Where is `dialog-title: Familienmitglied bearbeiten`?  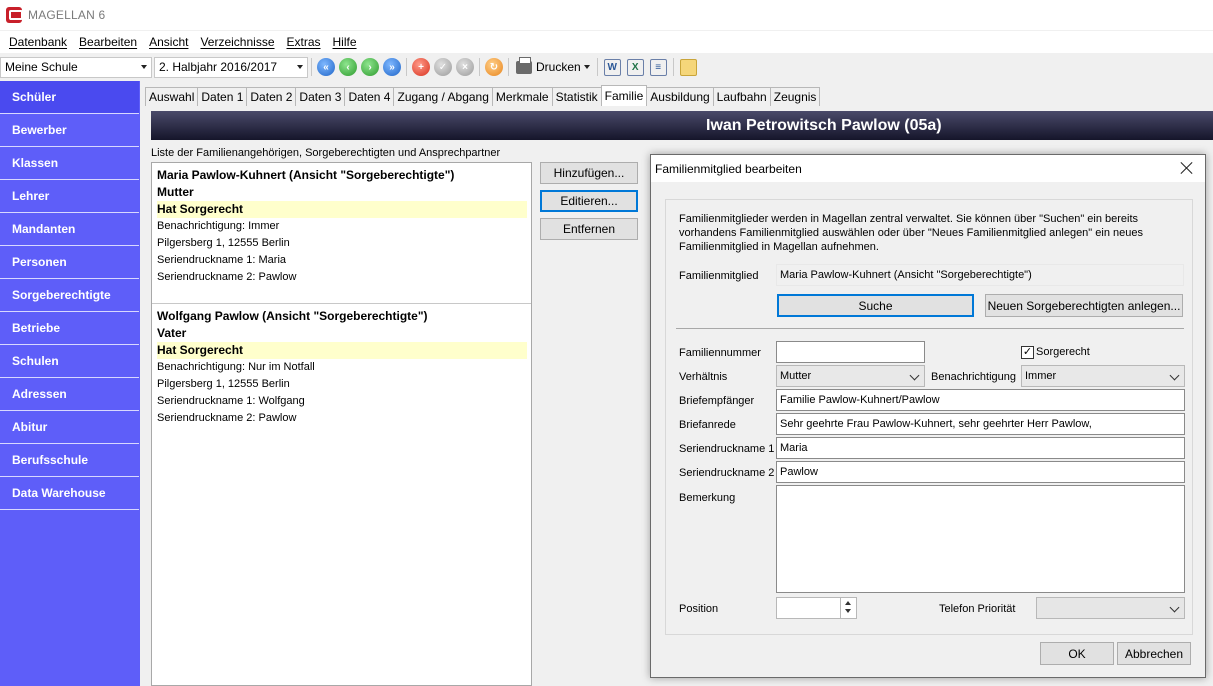 dialog-title: Familienmitglied bearbeiten is located at coordinates (728, 168).